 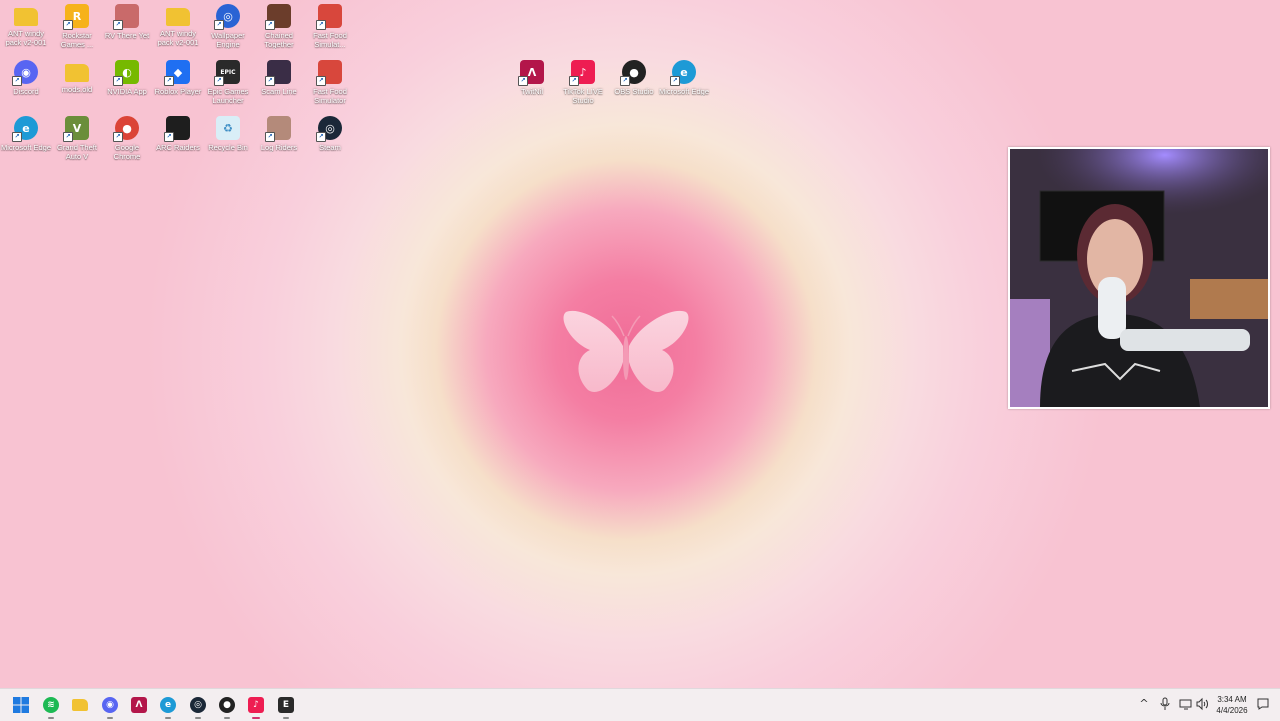 What do you see at coordinates (127, 76) in the screenshot?
I see `desktop-icon: ◐ ↗ NVIDIA App` at bounding box center [127, 76].